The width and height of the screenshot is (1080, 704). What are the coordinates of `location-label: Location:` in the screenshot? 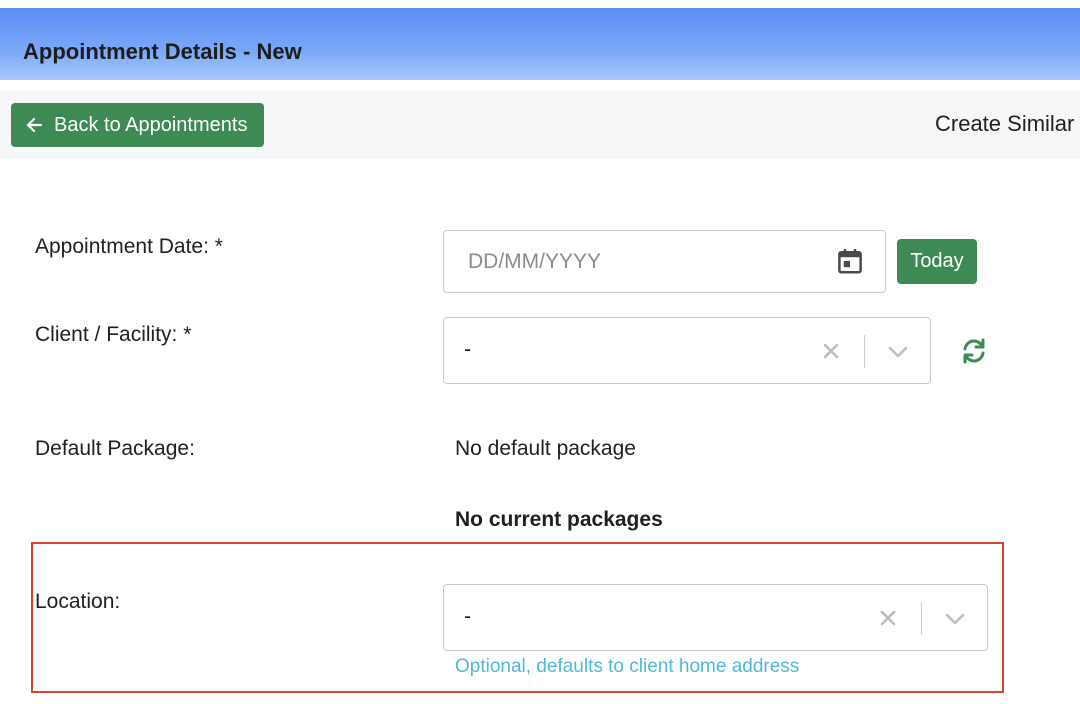 It's located at (78, 601).